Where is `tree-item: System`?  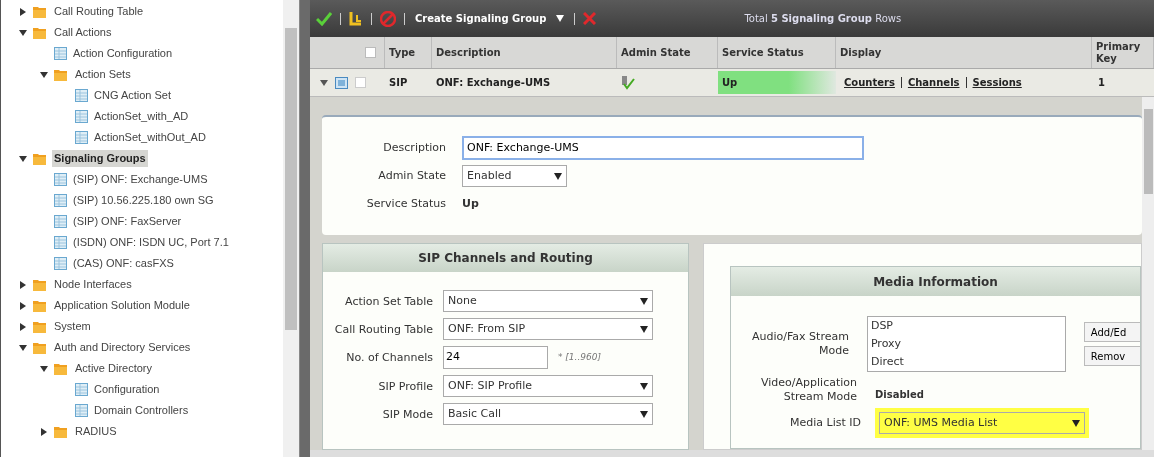
tree-item: System is located at coordinates (72, 326).